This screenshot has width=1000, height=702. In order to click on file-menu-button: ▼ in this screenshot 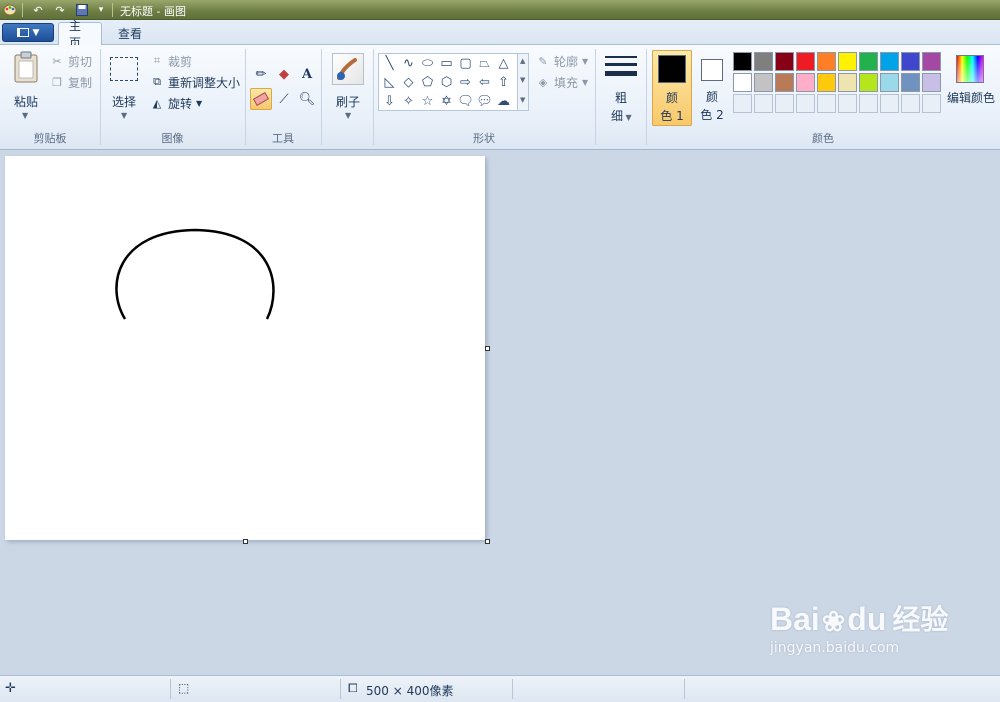, I will do `click(28, 32)`.